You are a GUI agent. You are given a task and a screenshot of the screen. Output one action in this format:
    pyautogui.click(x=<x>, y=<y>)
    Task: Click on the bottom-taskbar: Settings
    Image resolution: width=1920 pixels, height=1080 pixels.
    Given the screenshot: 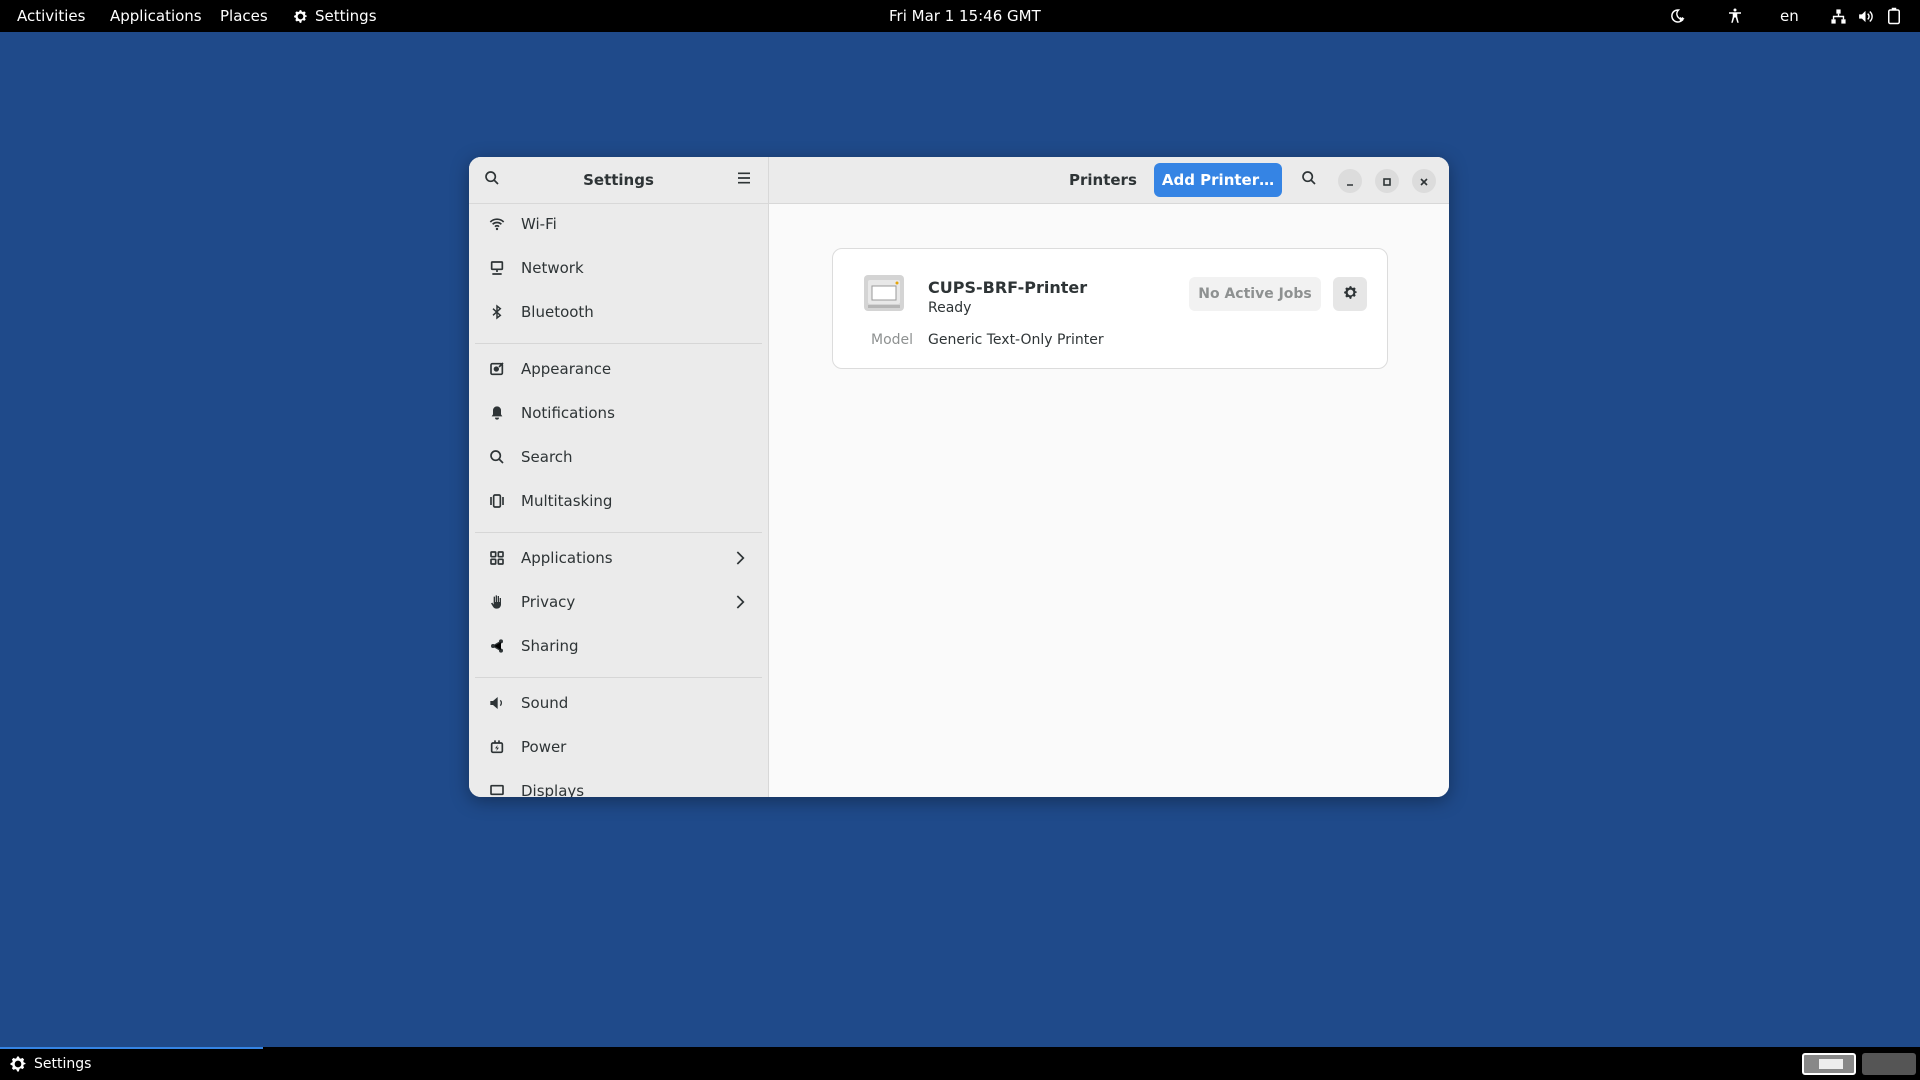 What is the action you would take?
    pyautogui.click(x=960, y=1063)
    